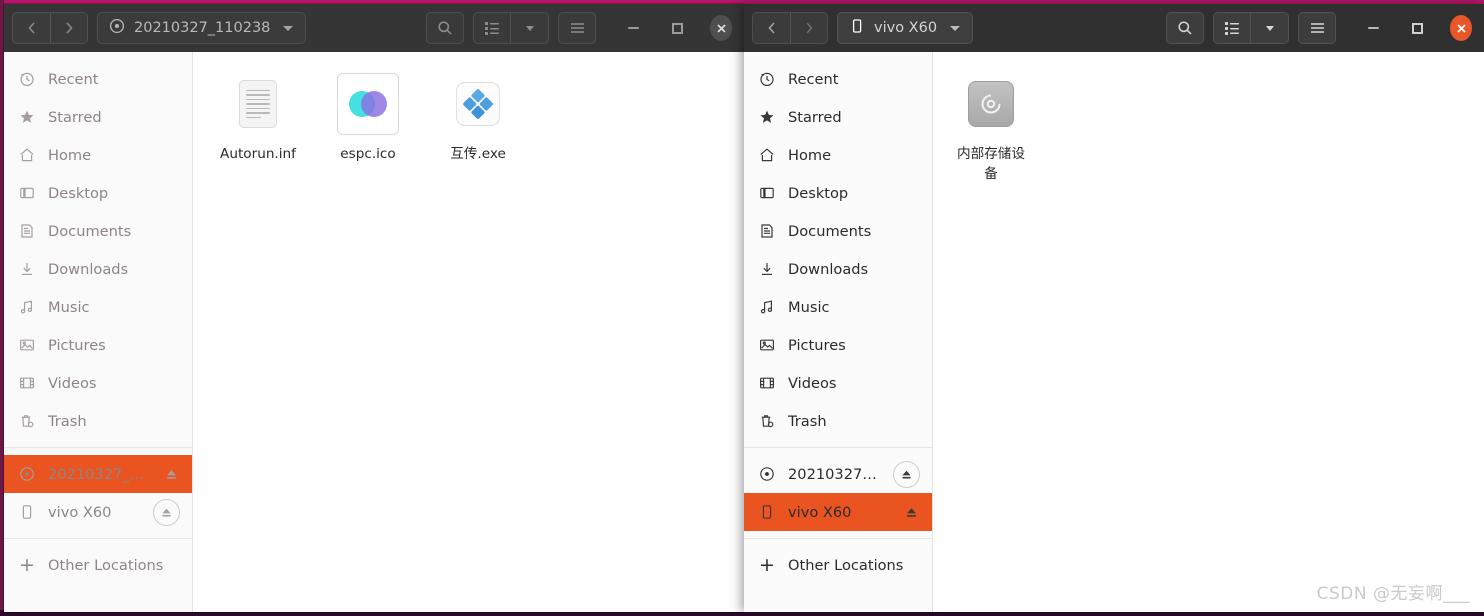 The image size is (1484, 616). What do you see at coordinates (767, 307) in the screenshot?
I see `music-icon` at bounding box center [767, 307].